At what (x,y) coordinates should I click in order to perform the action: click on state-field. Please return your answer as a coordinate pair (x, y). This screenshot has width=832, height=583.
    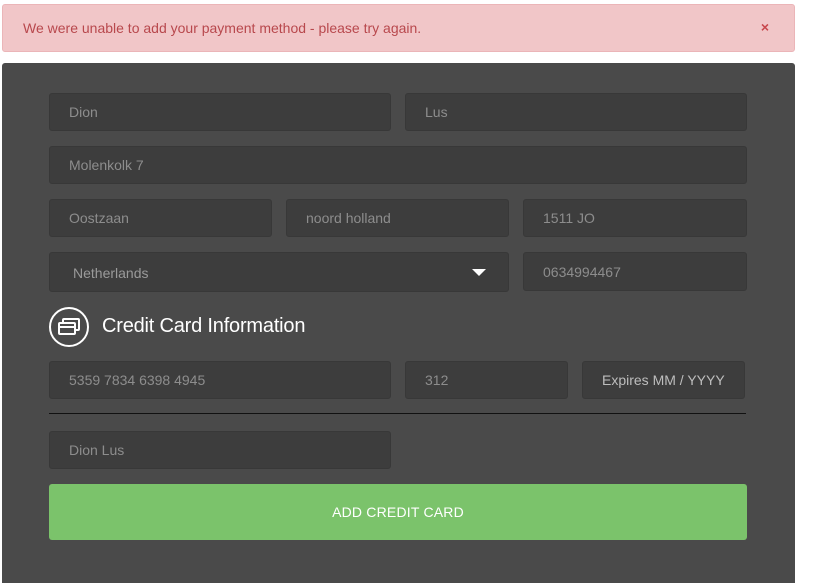
    Looking at the image, I should click on (397, 218).